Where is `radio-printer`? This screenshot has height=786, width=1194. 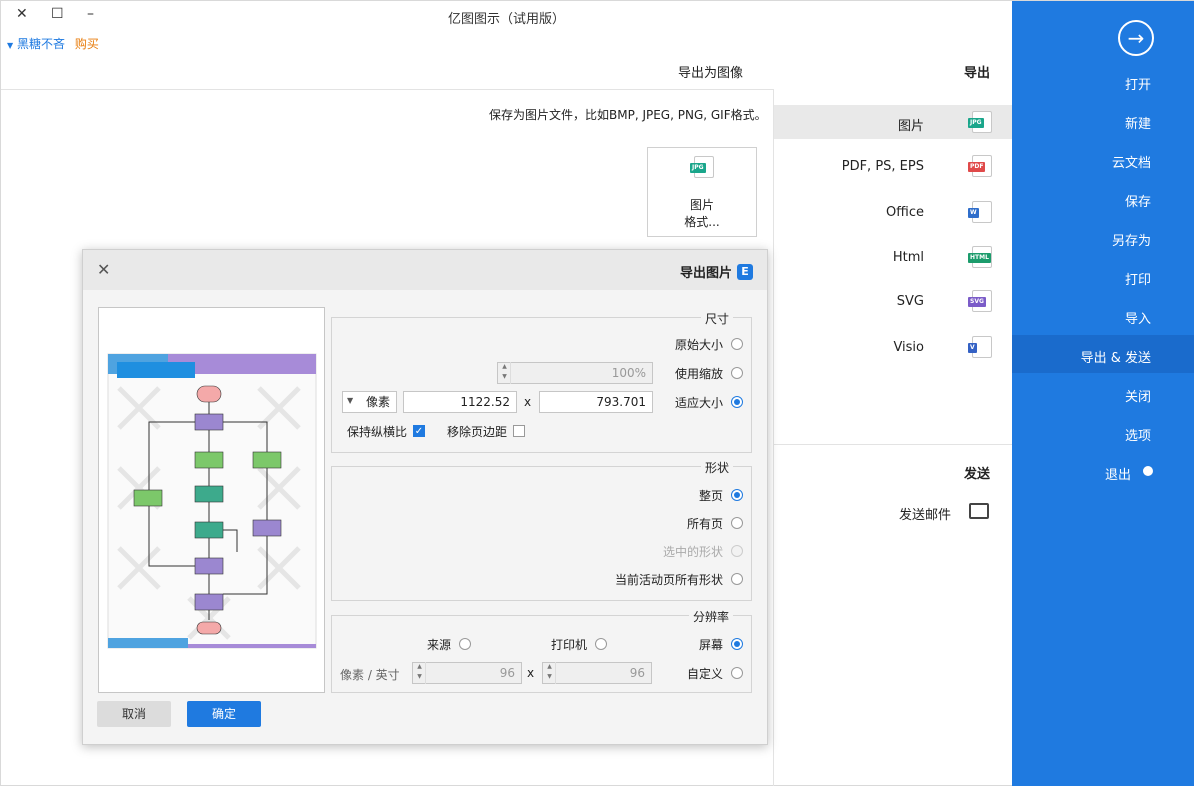
radio-printer is located at coordinates (601, 644).